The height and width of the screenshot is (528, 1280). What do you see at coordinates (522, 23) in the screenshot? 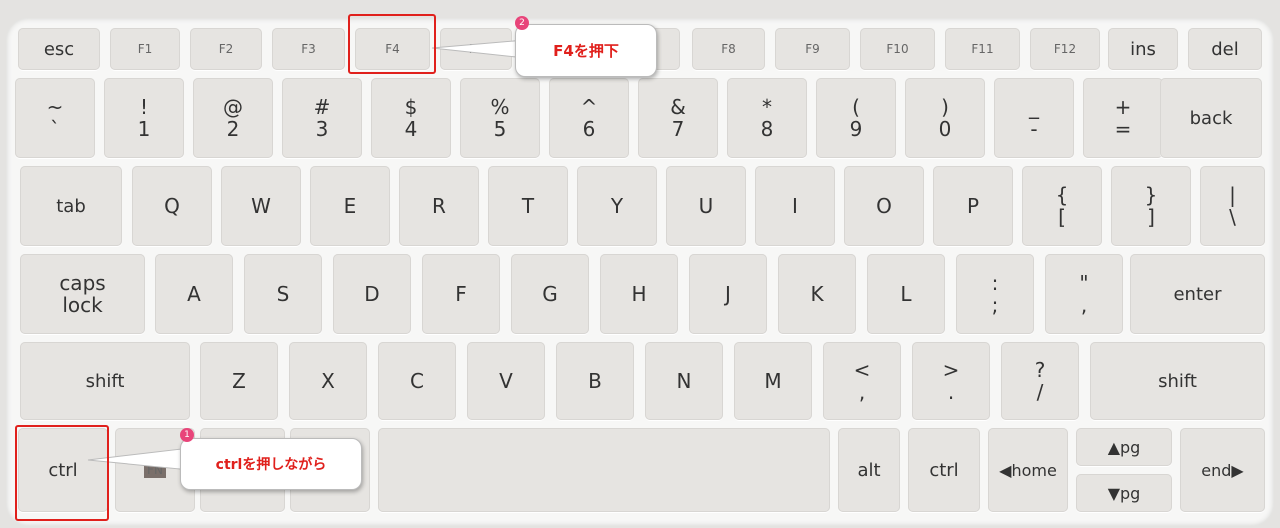
I see `step-badge-2: 2` at bounding box center [522, 23].